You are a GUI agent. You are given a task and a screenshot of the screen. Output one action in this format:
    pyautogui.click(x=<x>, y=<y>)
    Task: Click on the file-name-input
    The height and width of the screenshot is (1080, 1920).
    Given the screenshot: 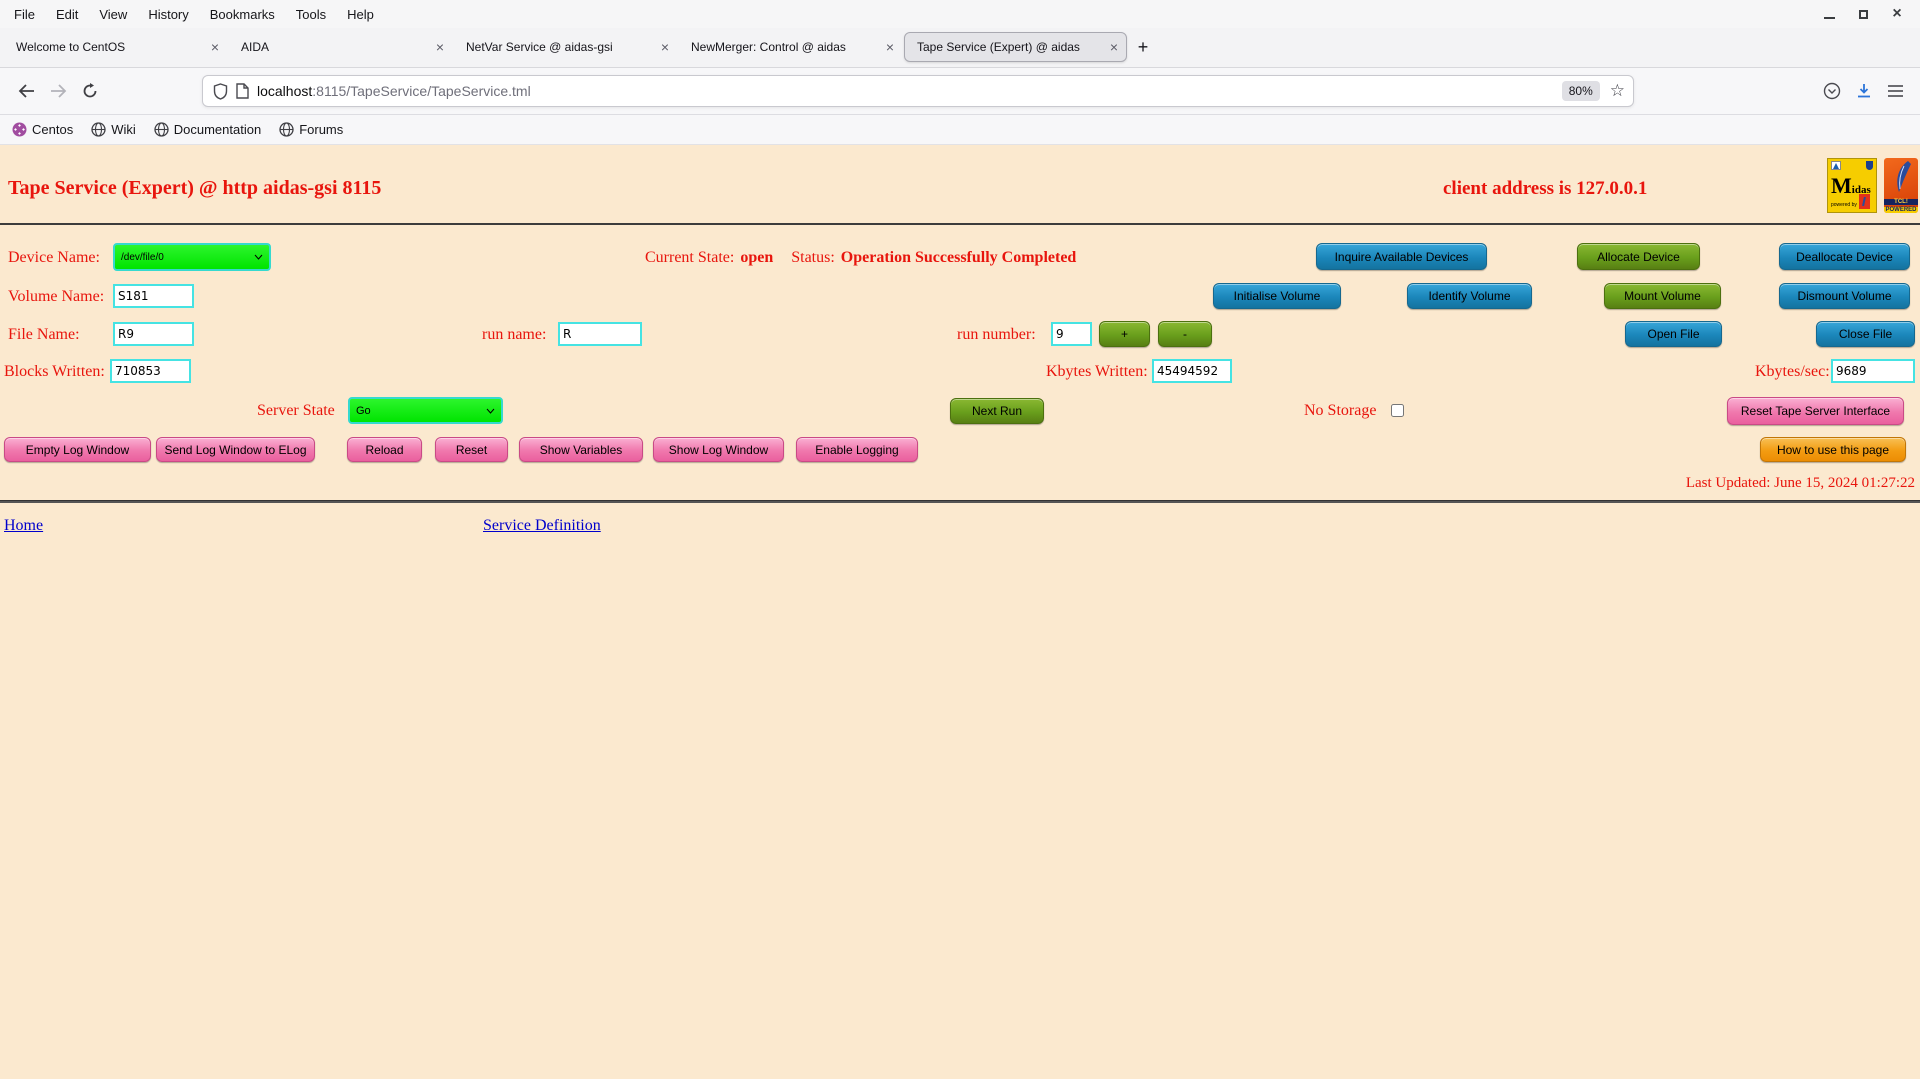 What is the action you would take?
    pyautogui.click(x=153, y=334)
    